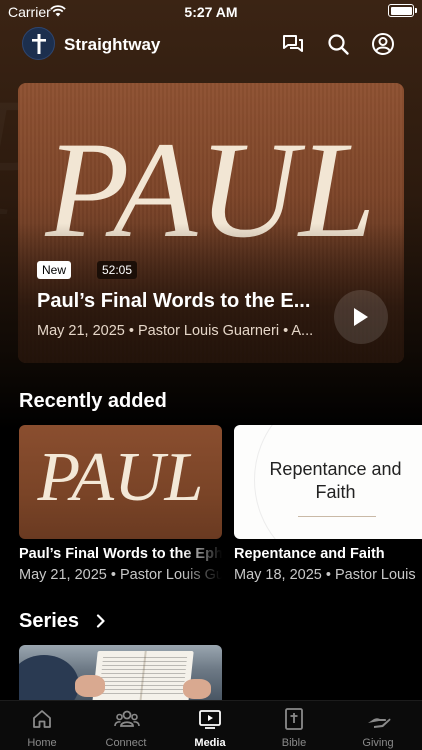  Describe the element at coordinates (127, 718) in the screenshot. I see `people-icon` at that location.